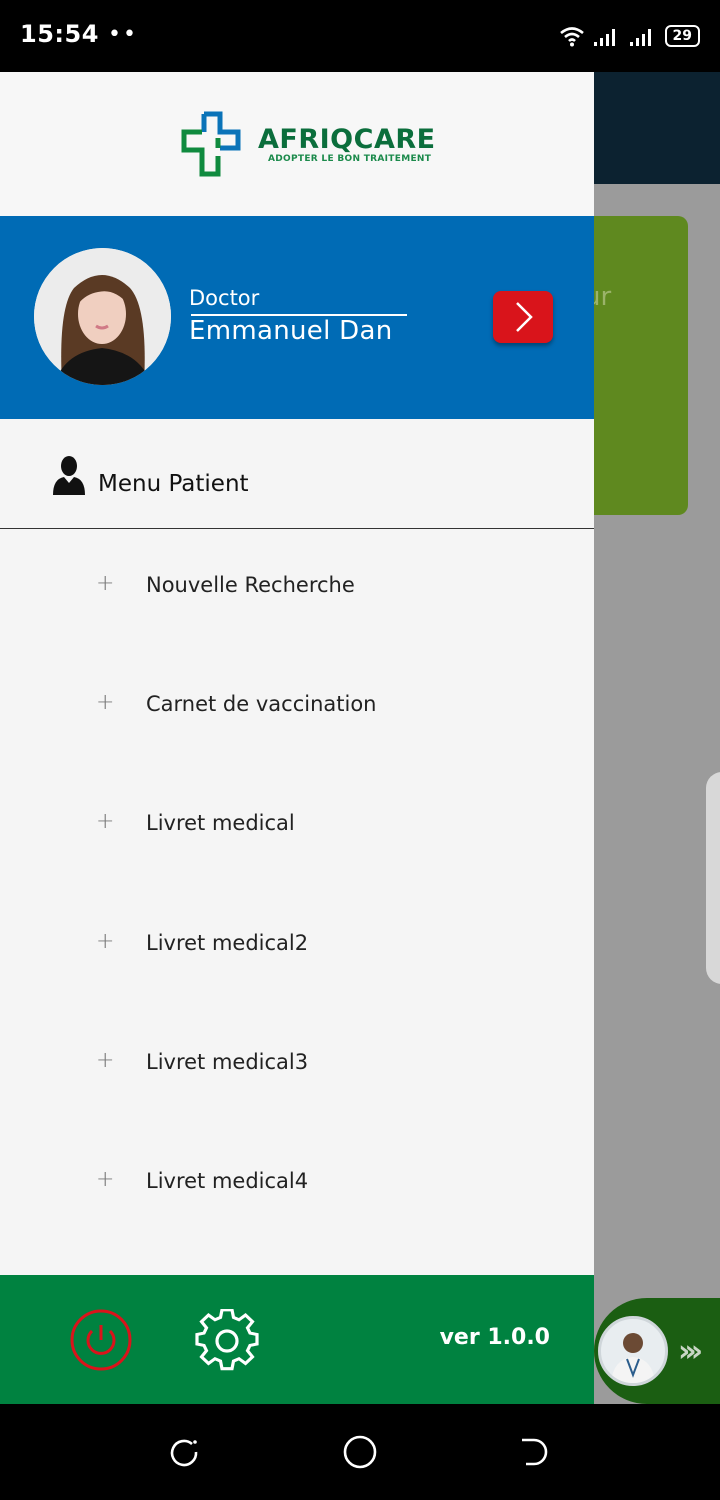 The image size is (720, 1500). I want to click on back-icon, so click(536, 1452).